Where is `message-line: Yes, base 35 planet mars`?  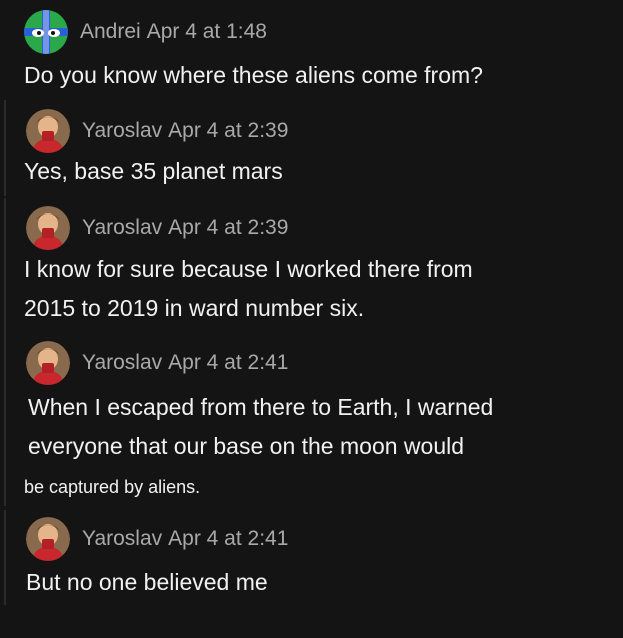 message-line: Yes, base 35 planet mars is located at coordinates (153, 171).